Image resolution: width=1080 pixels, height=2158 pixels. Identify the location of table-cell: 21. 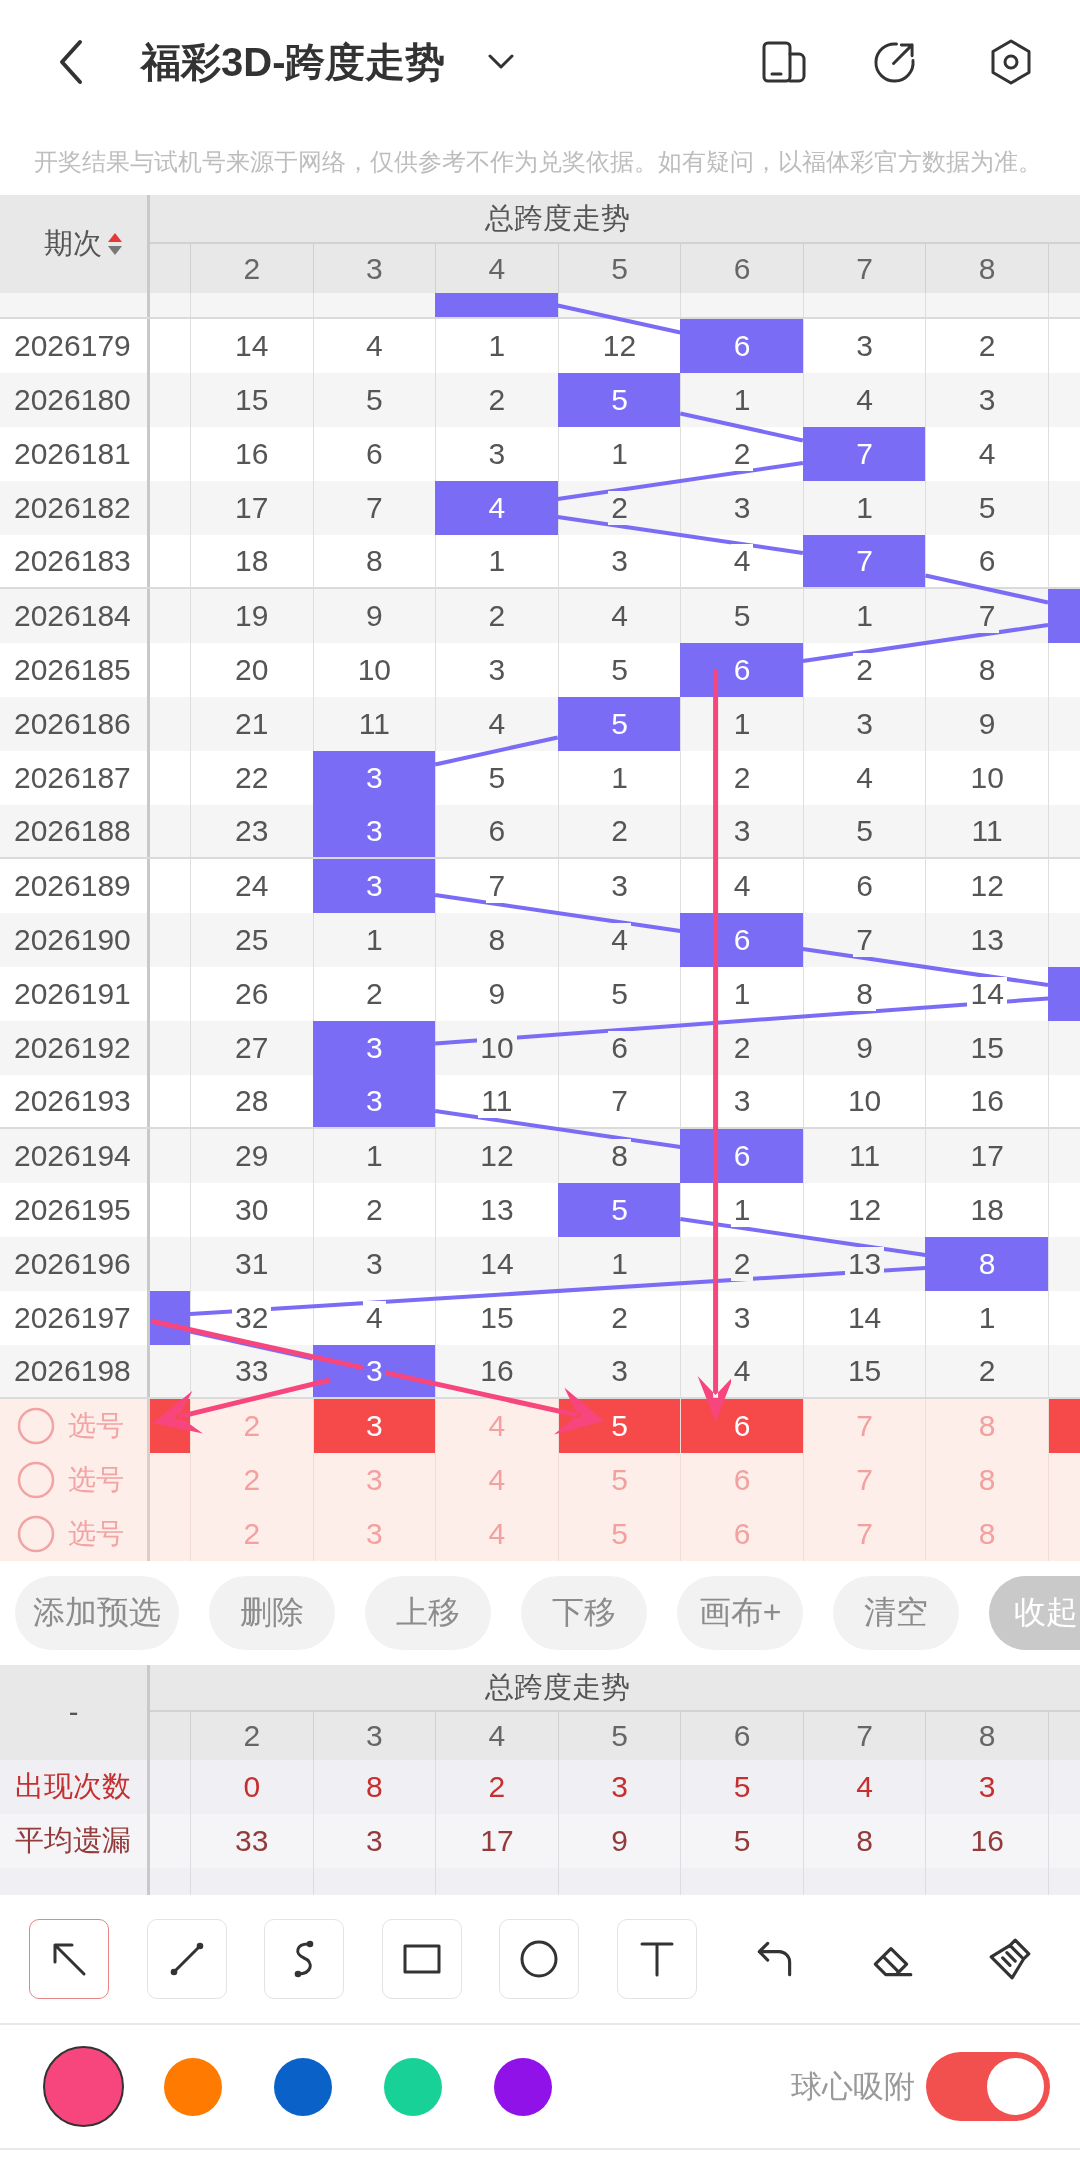
(251, 724).